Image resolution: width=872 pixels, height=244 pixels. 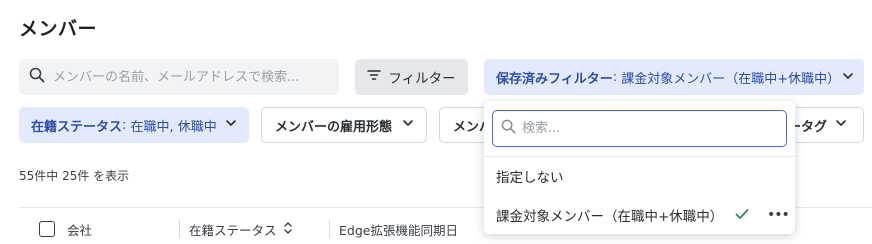 What do you see at coordinates (74, 176) in the screenshot?
I see `result-count: 55件中 25件 を表示` at bounding box center [74, 176].